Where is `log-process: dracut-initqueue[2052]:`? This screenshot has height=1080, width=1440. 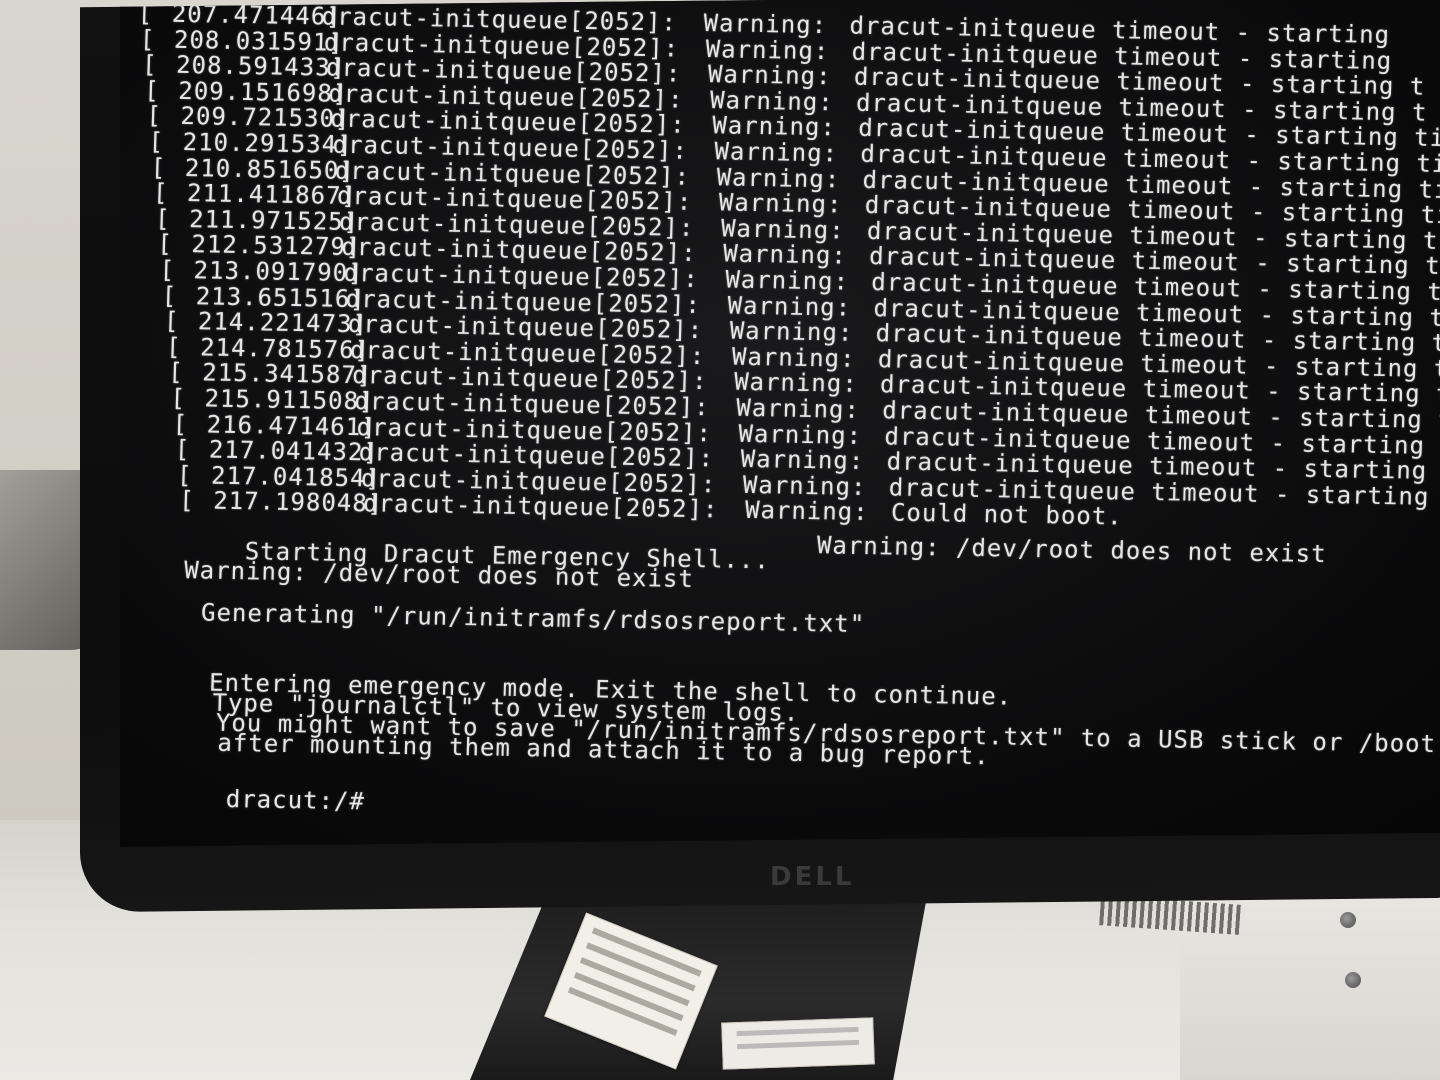
log-process: dracut-initqueue[2052]: is located at coordinates (540, 506).